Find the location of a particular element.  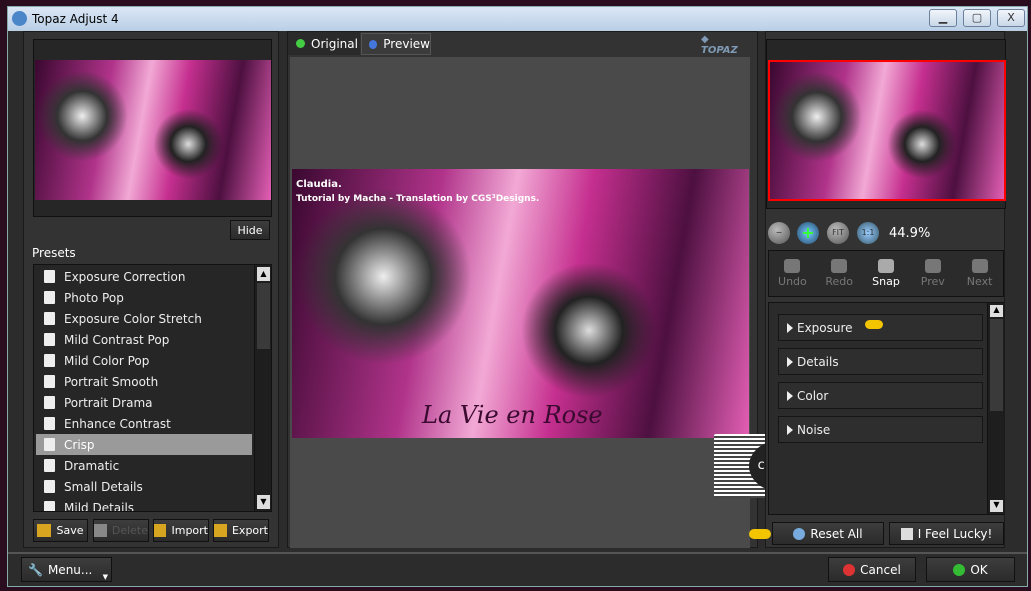

menu-button: 🔧 Menu... ▼ is located at coordinates (66, 569).